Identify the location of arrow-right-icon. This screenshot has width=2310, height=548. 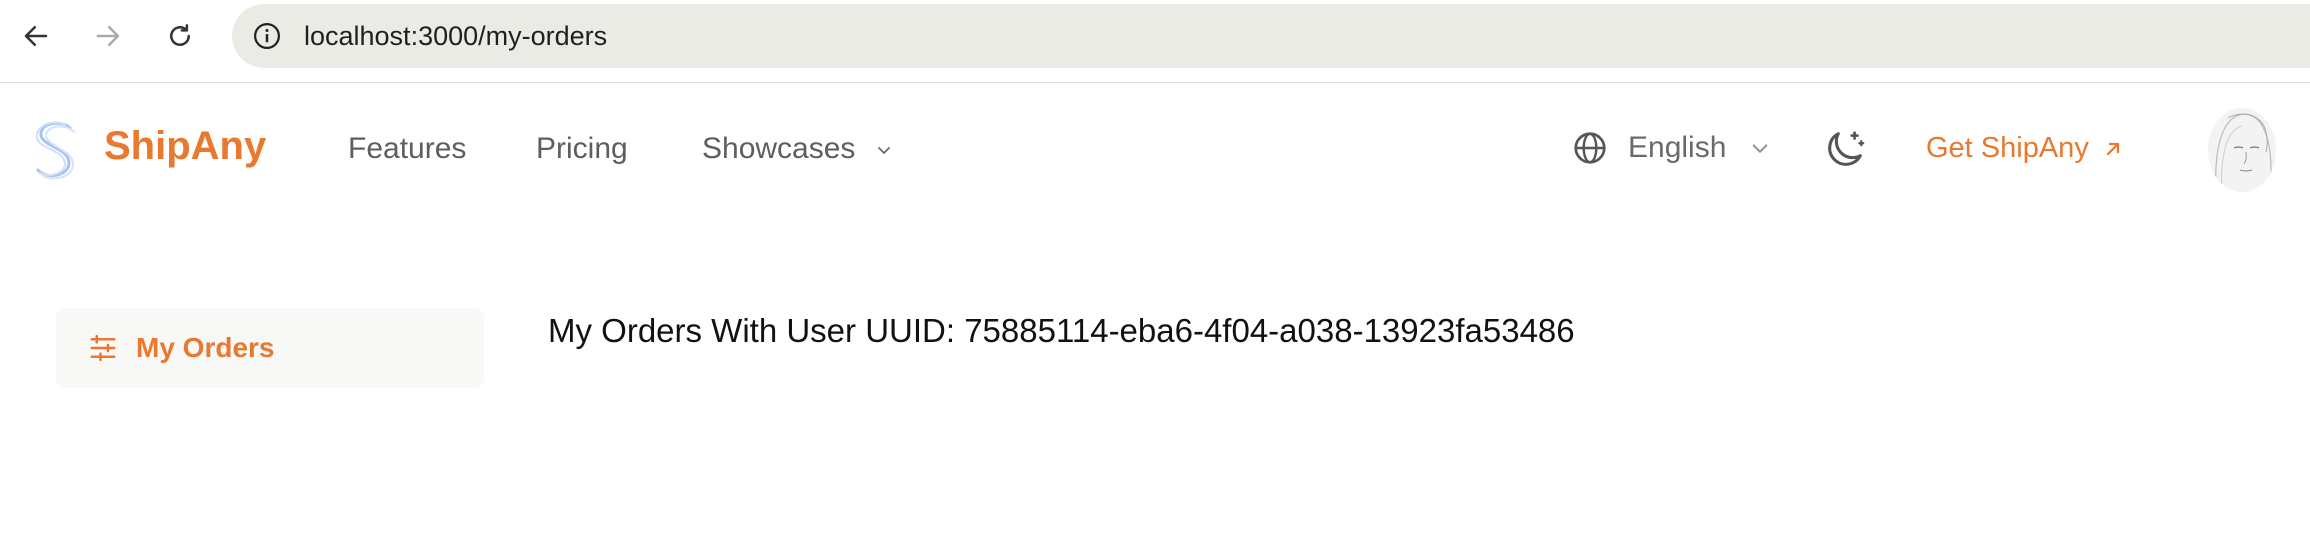
(108, 36).